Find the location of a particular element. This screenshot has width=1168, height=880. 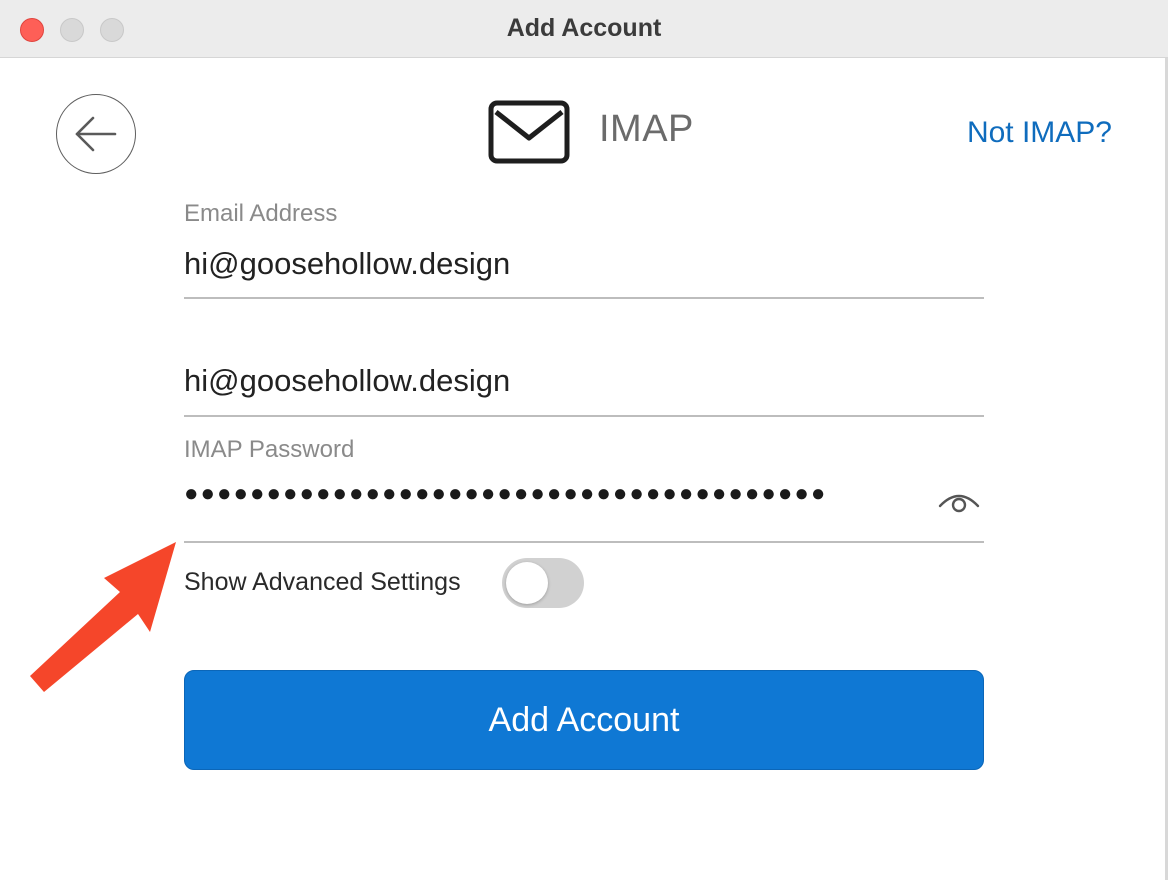

back-button is located at coordinates (96, 134).